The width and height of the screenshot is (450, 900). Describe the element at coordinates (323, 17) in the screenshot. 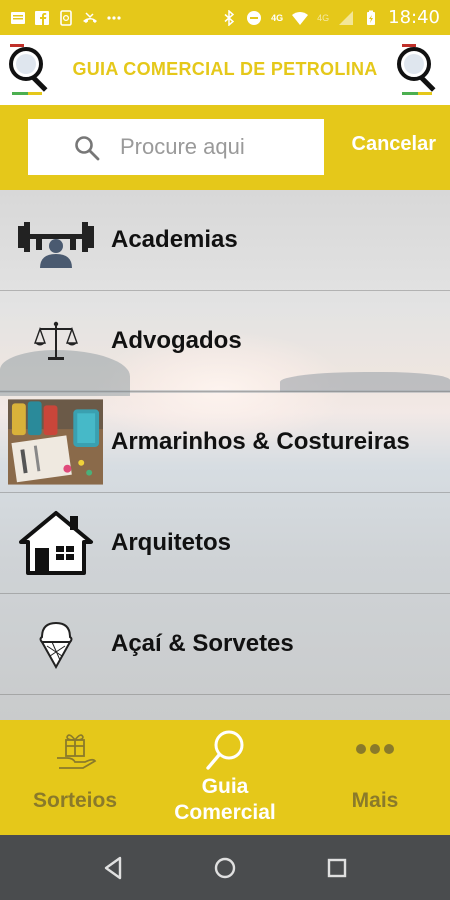

I see `network-4g-label-2: 4G` at that location.